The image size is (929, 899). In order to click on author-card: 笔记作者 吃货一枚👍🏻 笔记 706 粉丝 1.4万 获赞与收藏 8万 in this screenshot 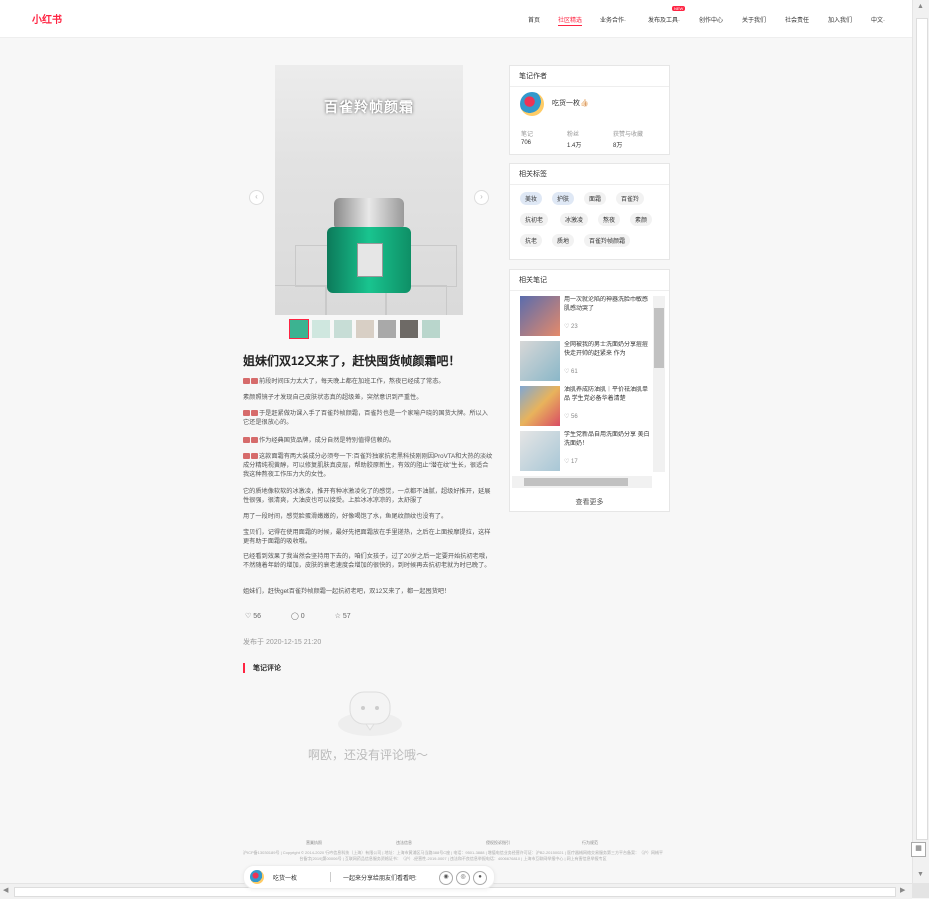, I will do `click(589, 110)`.